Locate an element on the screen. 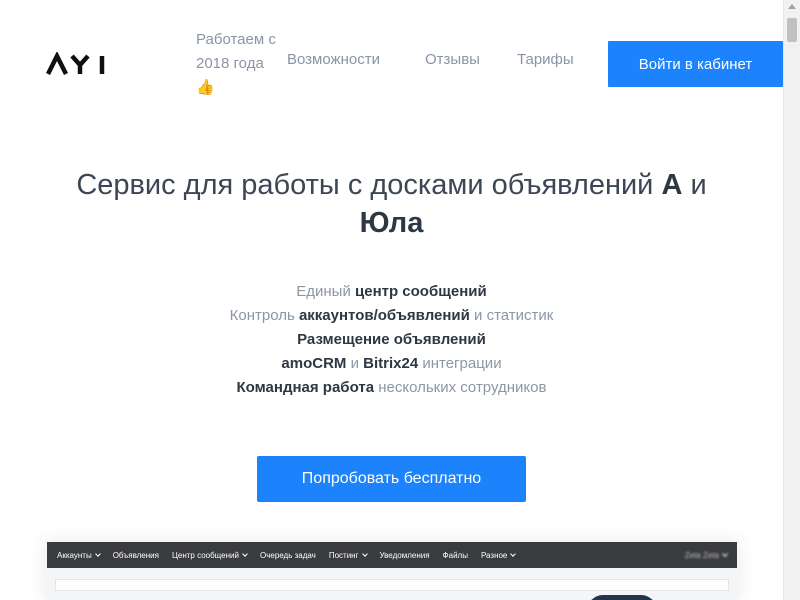 The width and height of the screenshot is (800, 600). preview-menu-label: Постинг is located at coordinates (343, 555).